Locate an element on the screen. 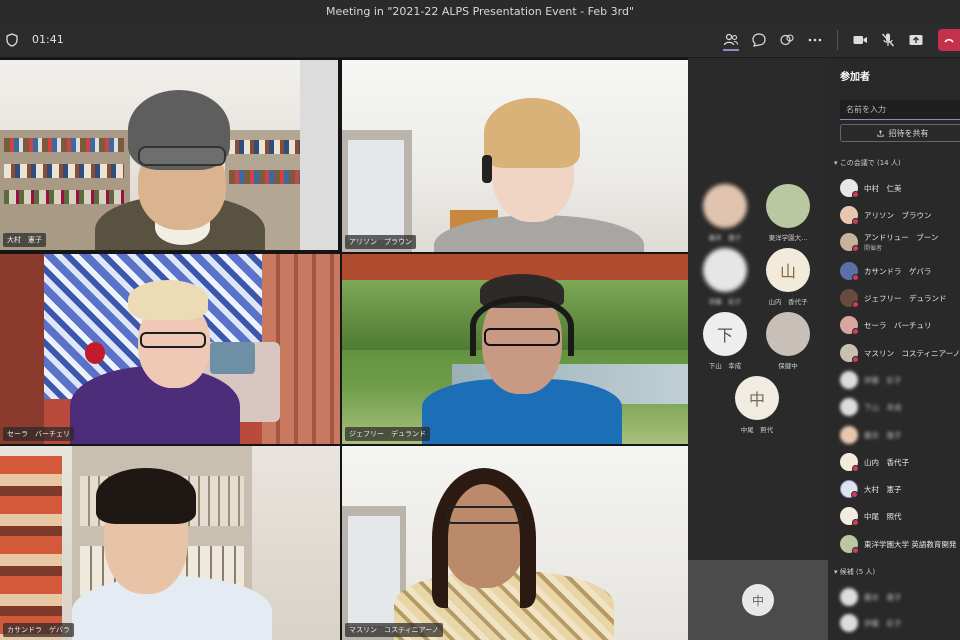 This screenshot has height=640, width=960. person-body is located at coordinates (172, 608).